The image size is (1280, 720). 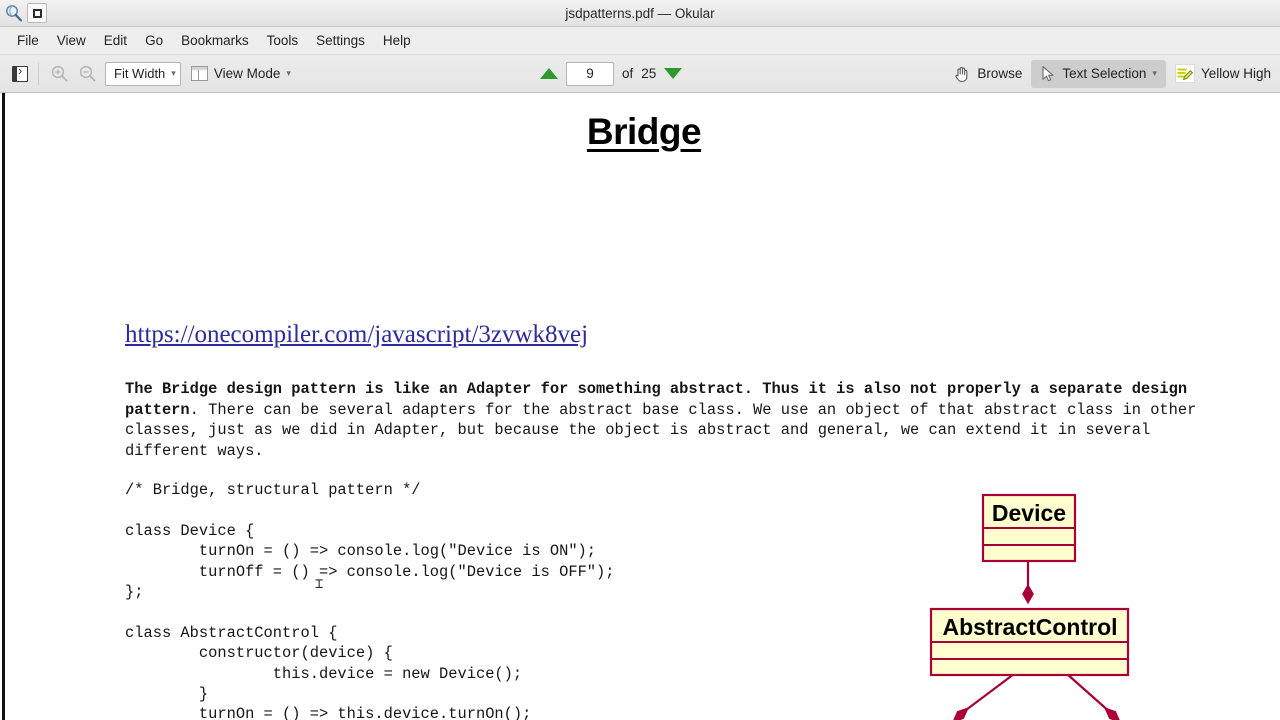 I want to click on text-selection-tool-button: Text Selection ▾, so click(x=1098, y=73).